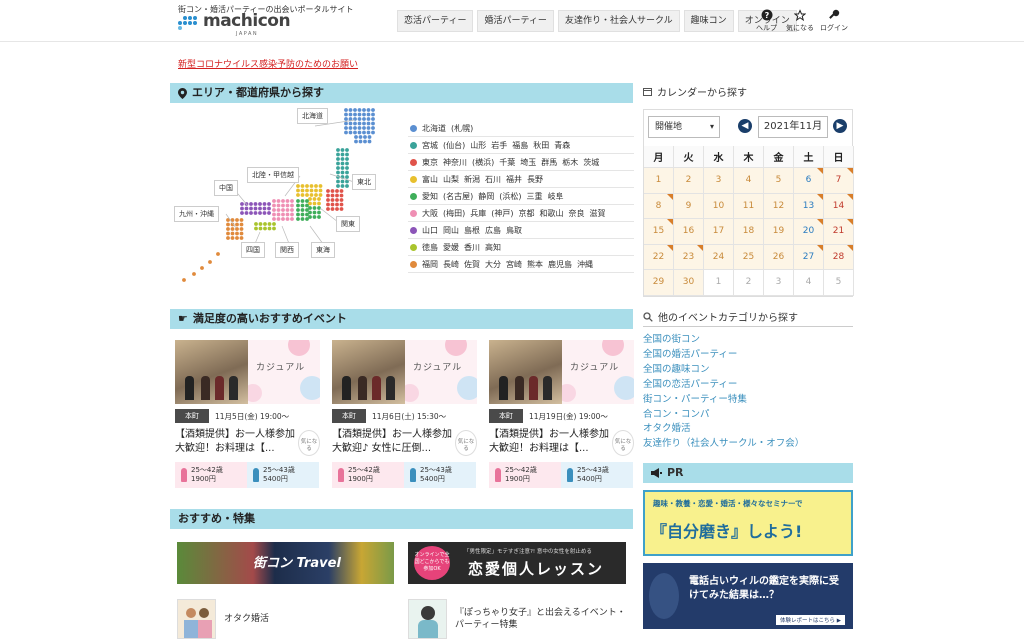 This screenshot has height=640, width=1024. Describe the element at coordinates (430, 179) in the screenshot. I see `prefecture-link: 富山` at that location.